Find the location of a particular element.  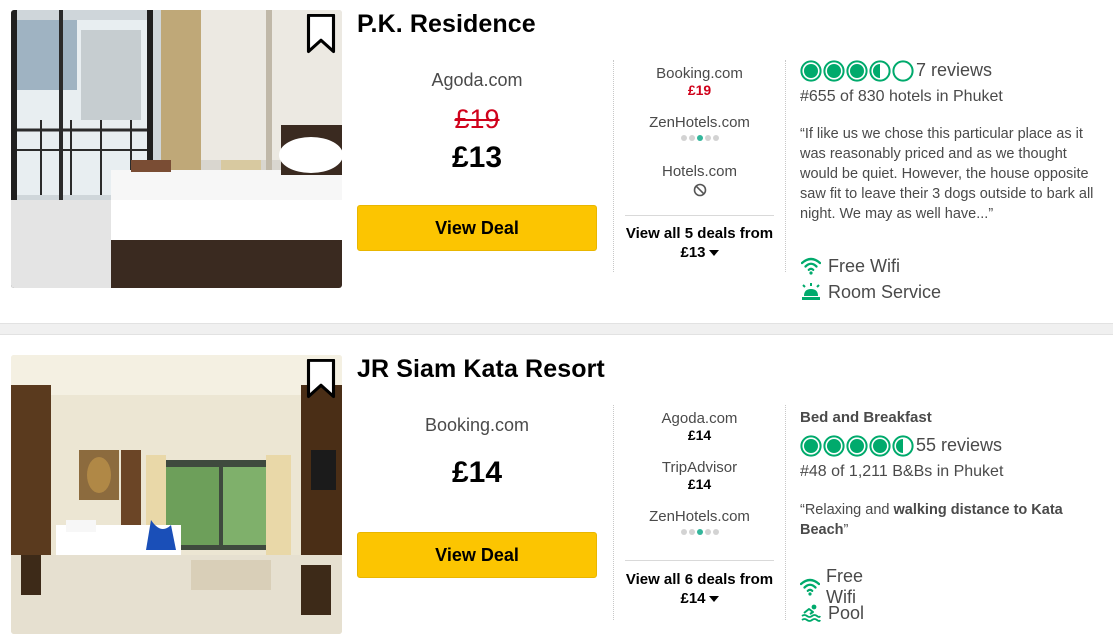

main-deal-provider: Booking.com is located at coordinates (477, 425).